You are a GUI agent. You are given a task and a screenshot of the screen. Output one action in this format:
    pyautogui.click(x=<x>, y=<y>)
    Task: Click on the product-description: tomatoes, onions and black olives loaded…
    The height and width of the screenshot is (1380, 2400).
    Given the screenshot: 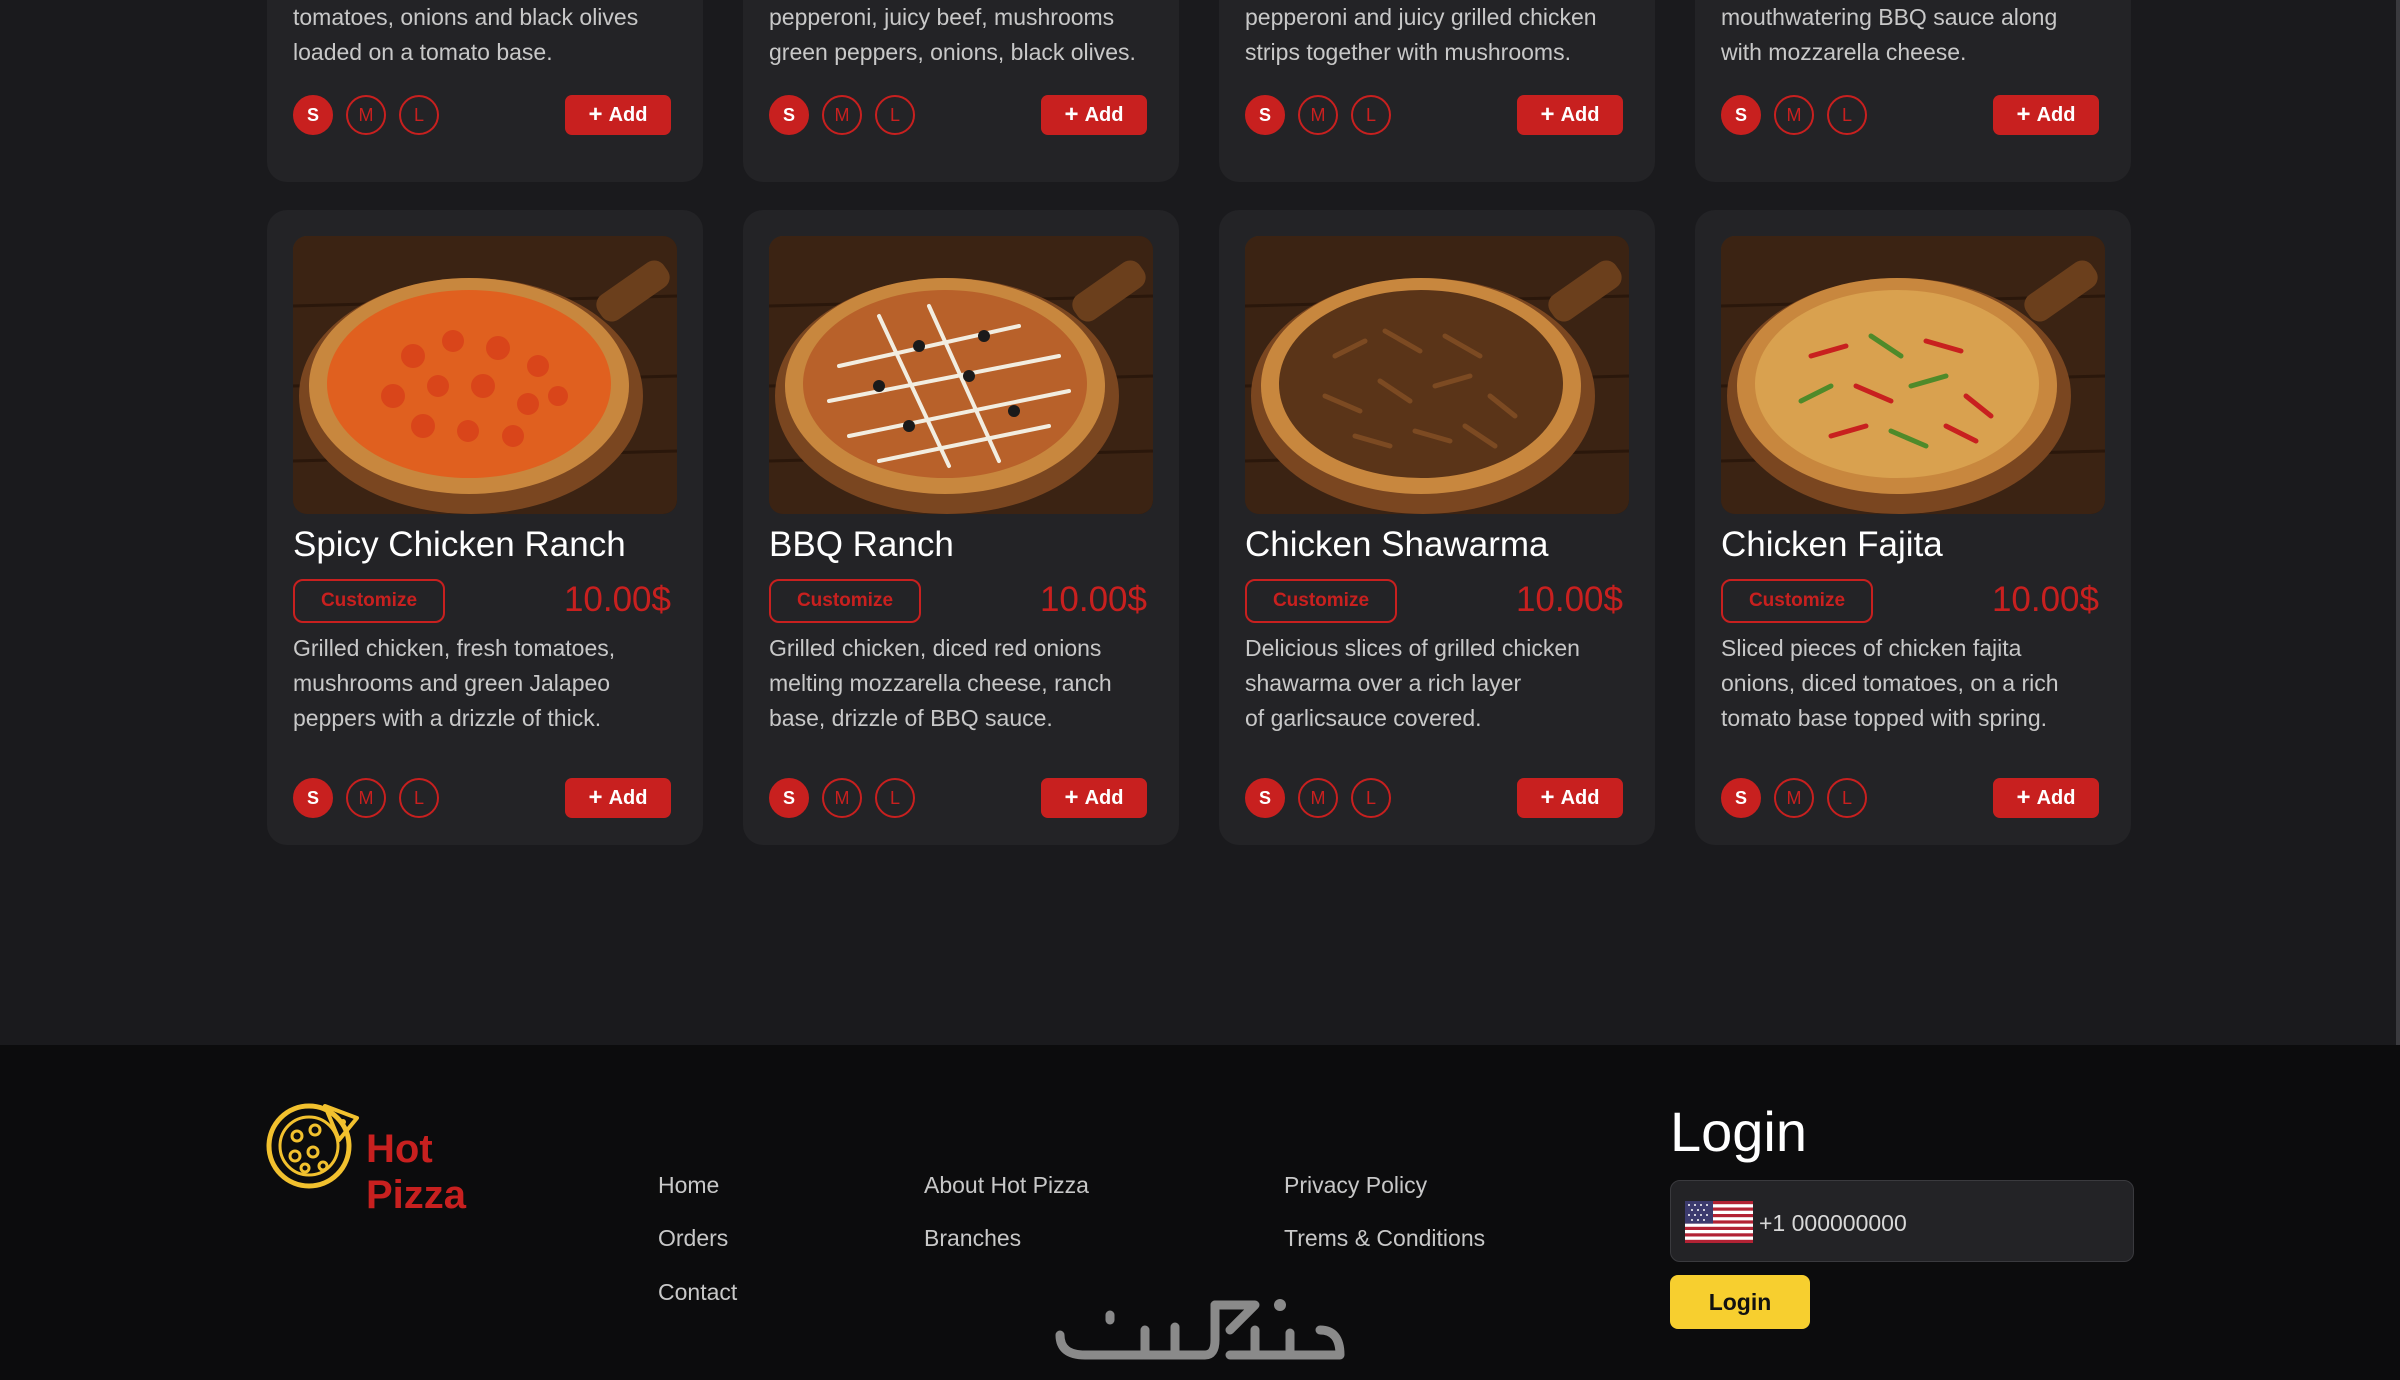 What is the action you would take?
    pyautogui.click(x=466, y=34)
    